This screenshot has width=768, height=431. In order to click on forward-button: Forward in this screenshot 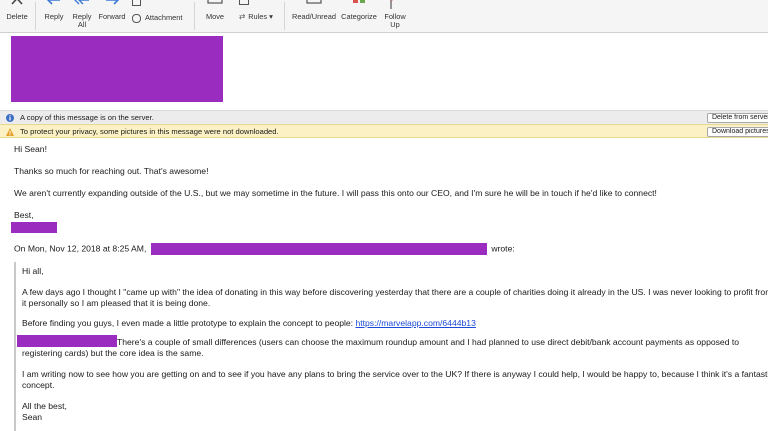, I will do `click(112, 16)`.